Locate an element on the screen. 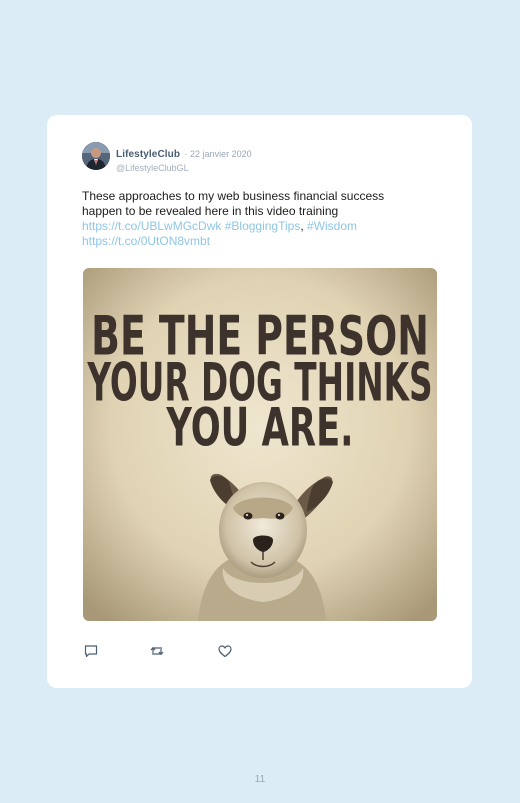 The image size is (520, 803). tweet-text-line-4: https://t.co/0UtON8vmbt is located at coordinates (262, 241).